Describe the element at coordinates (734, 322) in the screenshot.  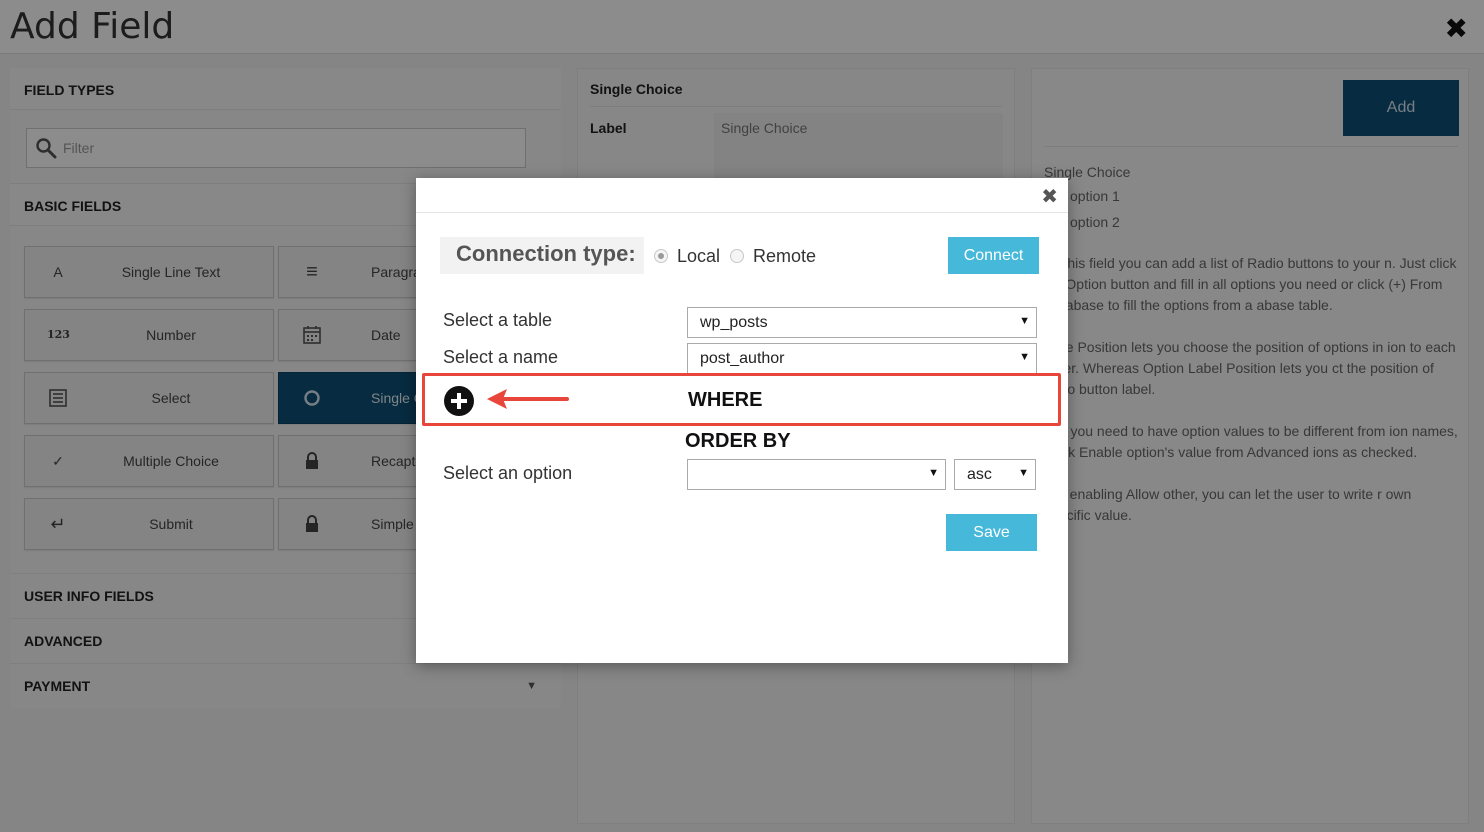
I see `table-select-value: wp_posts` at that location.